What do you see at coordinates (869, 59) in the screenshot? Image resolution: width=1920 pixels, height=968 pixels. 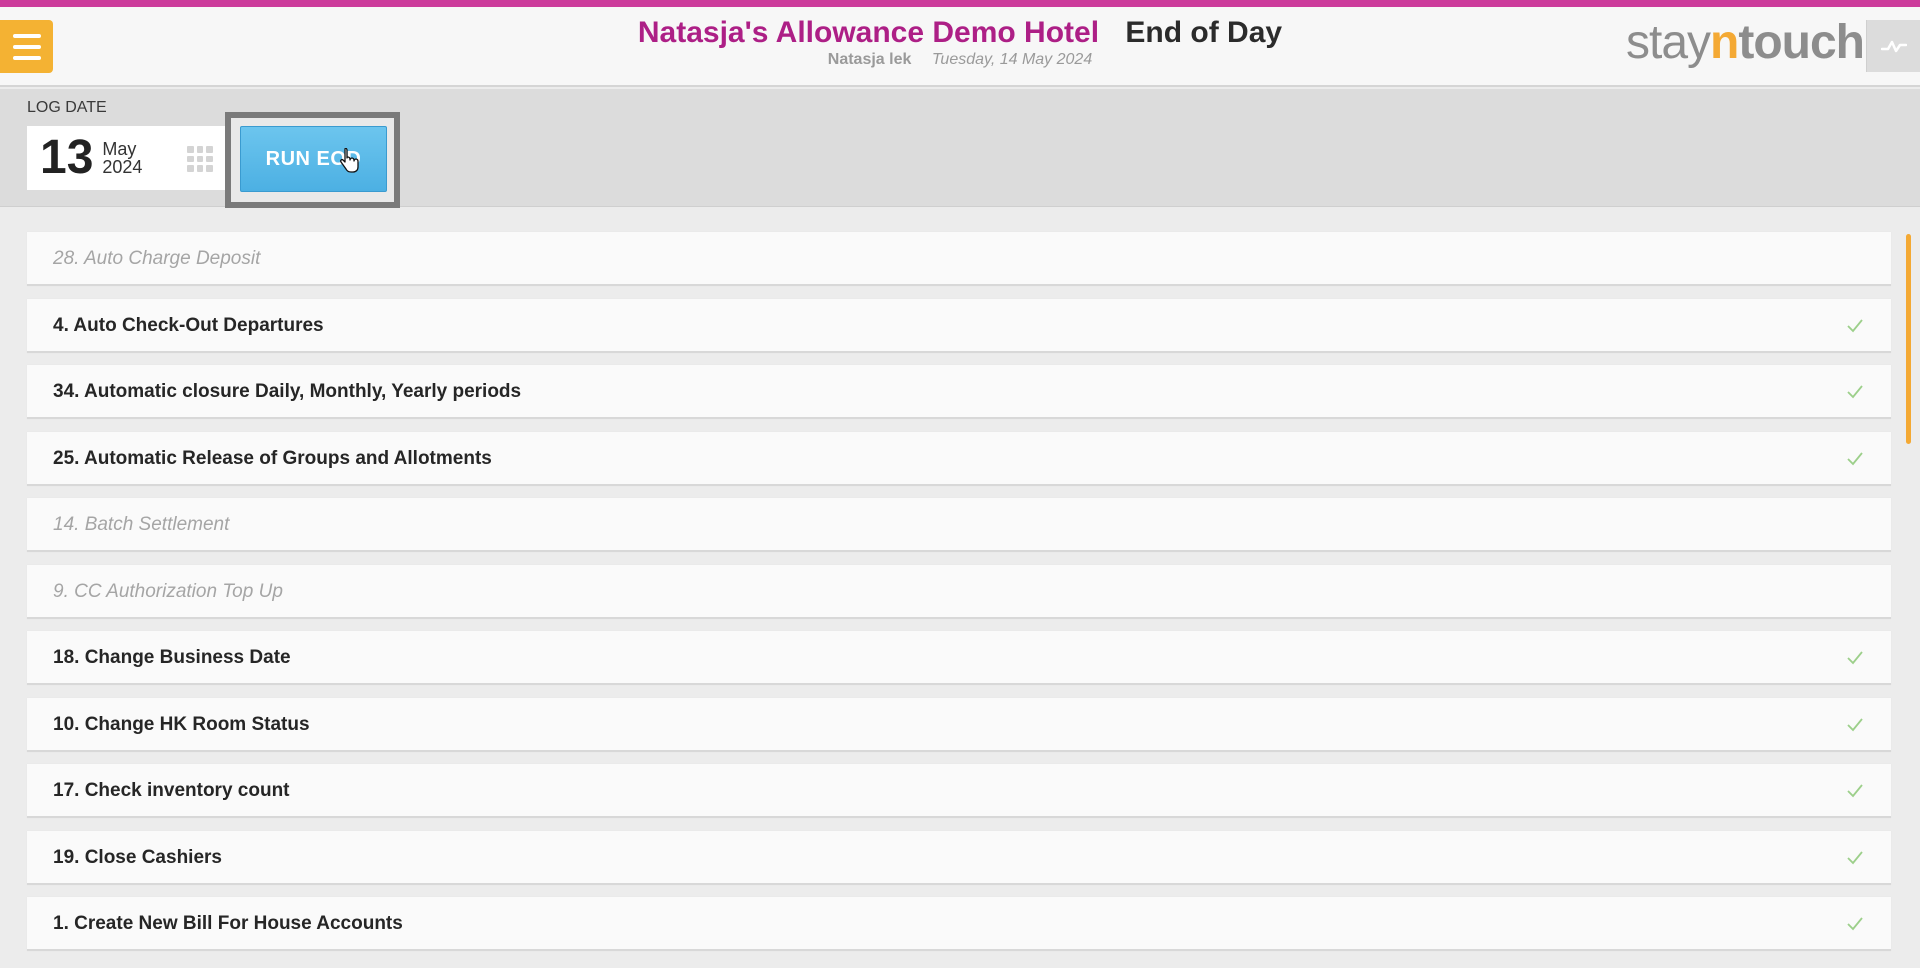 I see `user-name: Natasja lek` at bounding box center [869, 59].